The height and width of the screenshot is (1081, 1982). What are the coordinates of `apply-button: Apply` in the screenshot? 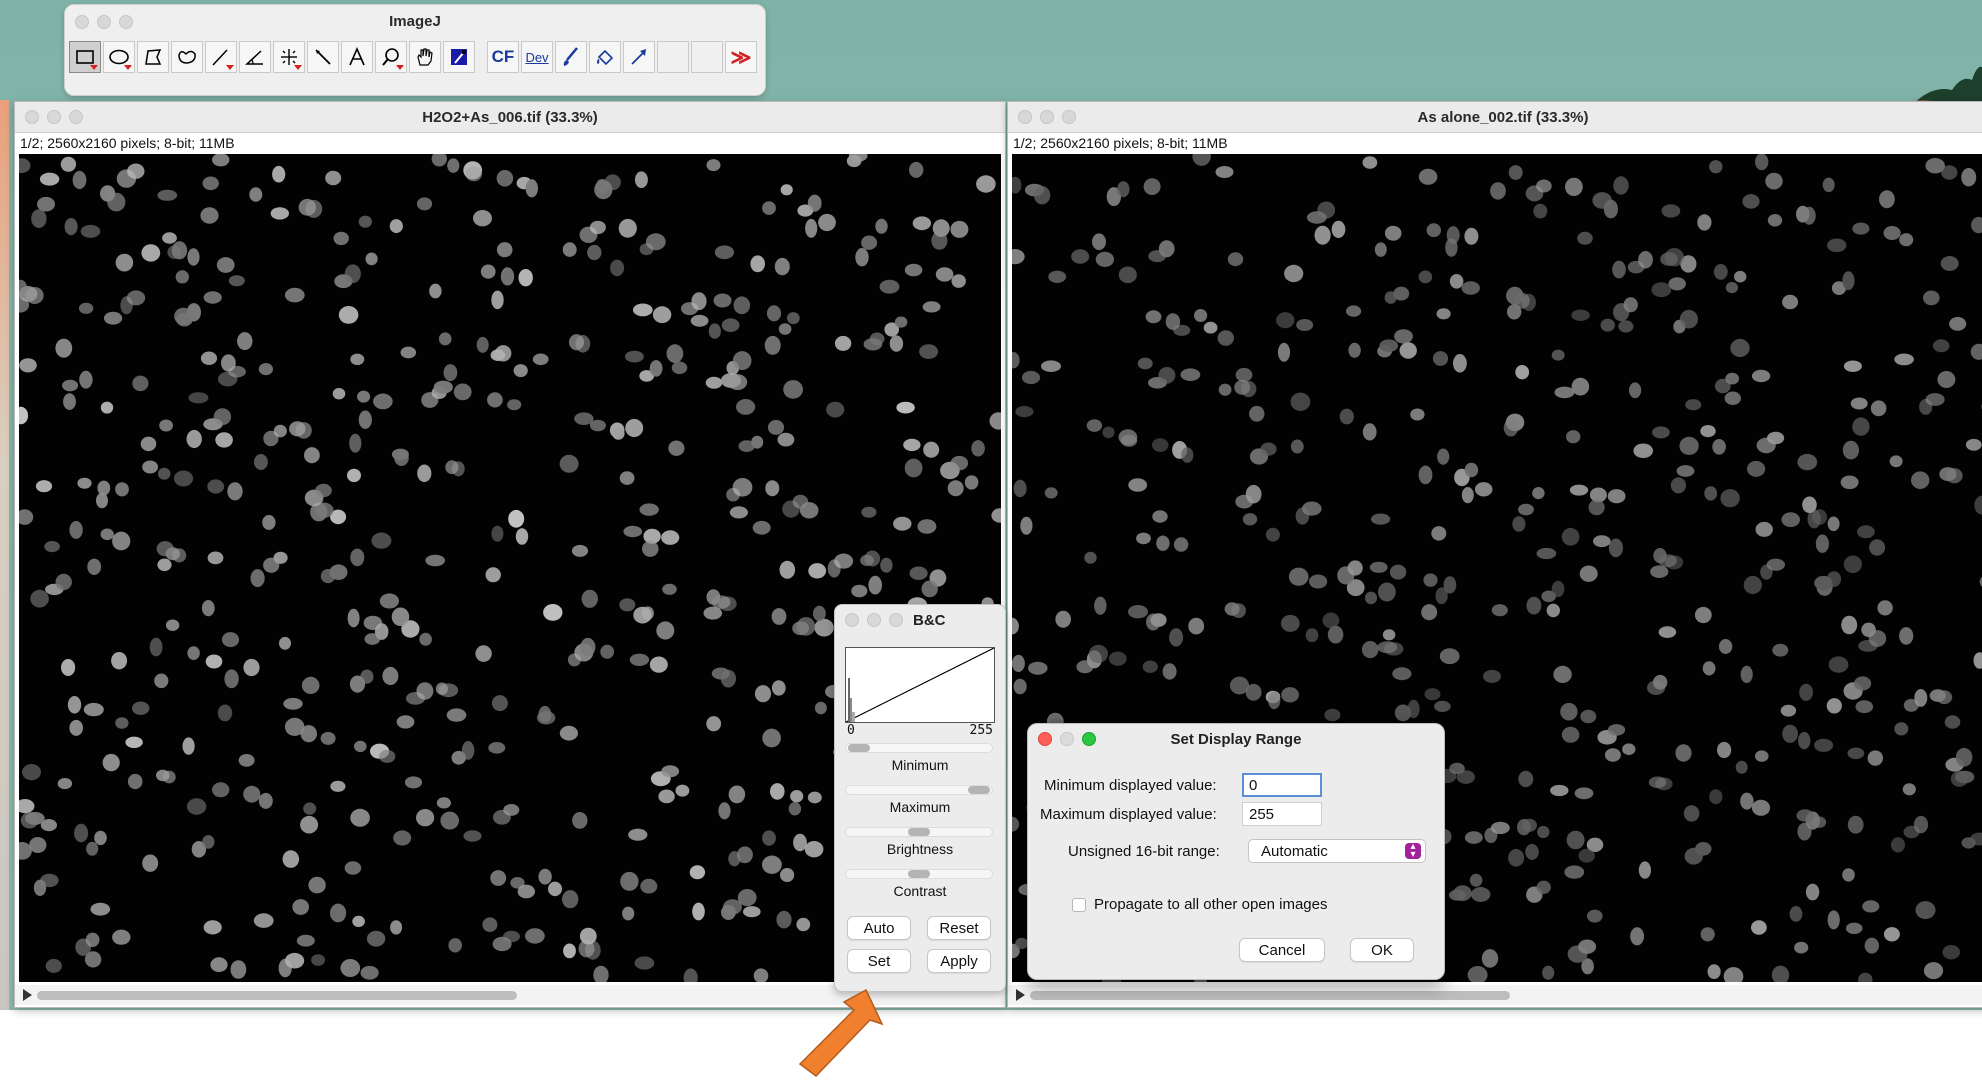 It's located at (959, 961).